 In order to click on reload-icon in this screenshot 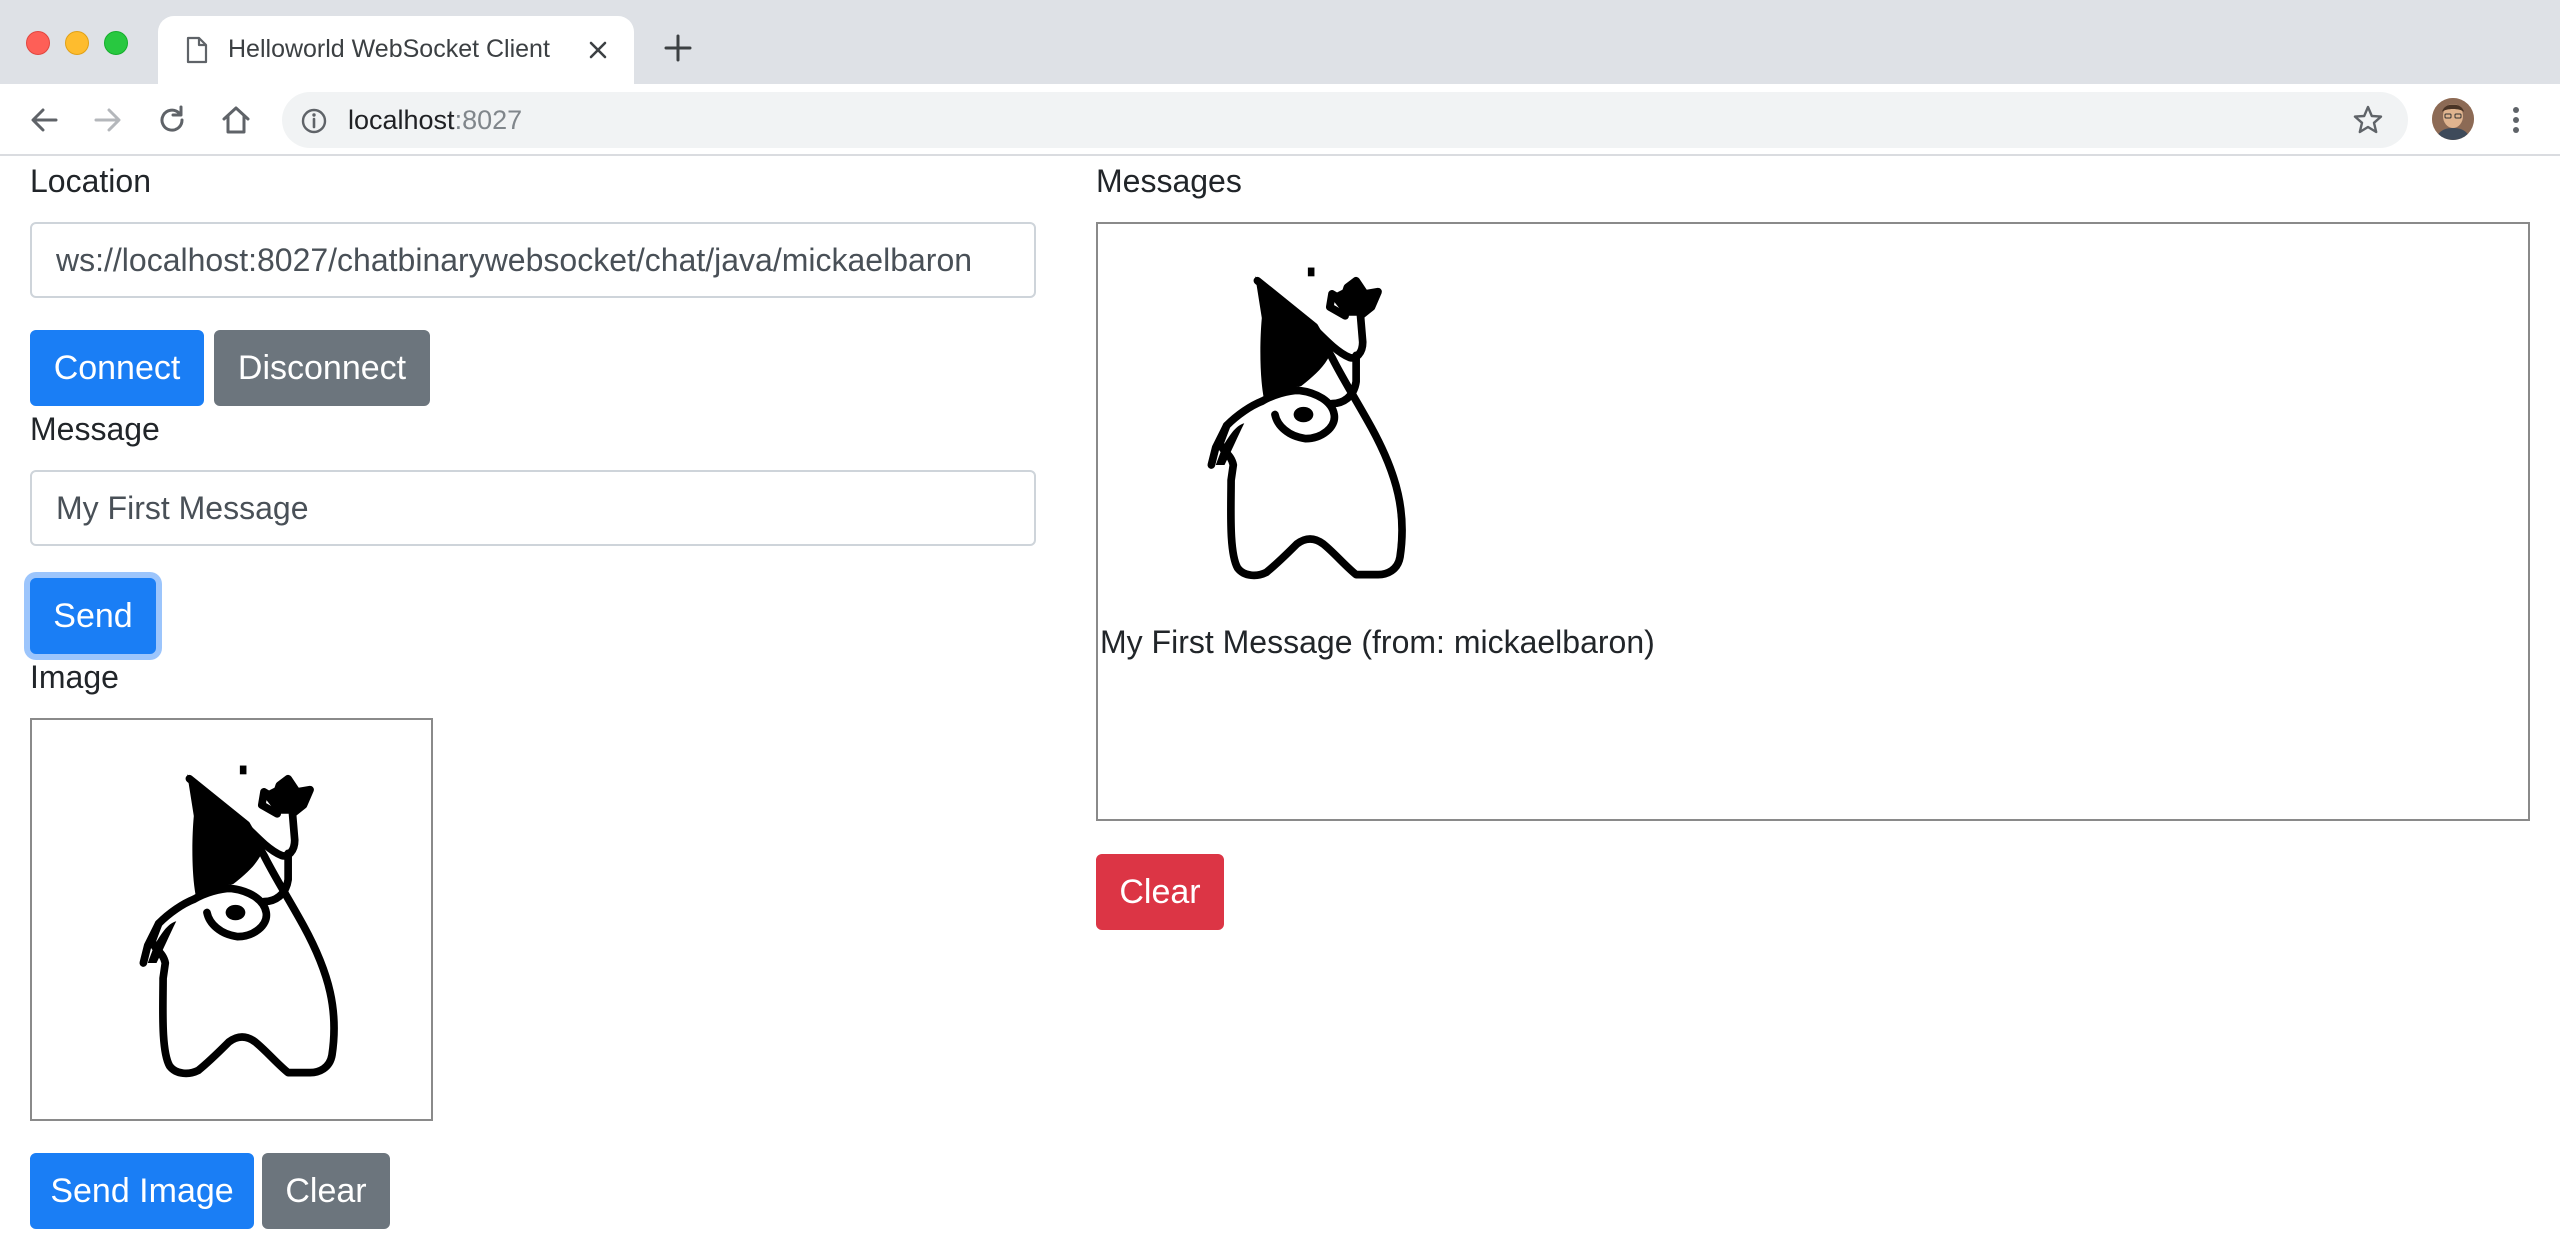, I will do `click(172, 120)`.